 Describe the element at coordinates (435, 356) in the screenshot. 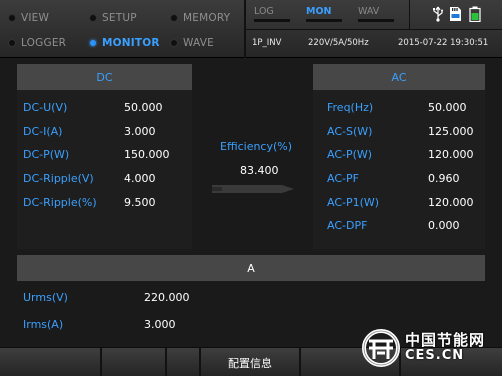

I see `watermark-domain: CES.CN` at that location.